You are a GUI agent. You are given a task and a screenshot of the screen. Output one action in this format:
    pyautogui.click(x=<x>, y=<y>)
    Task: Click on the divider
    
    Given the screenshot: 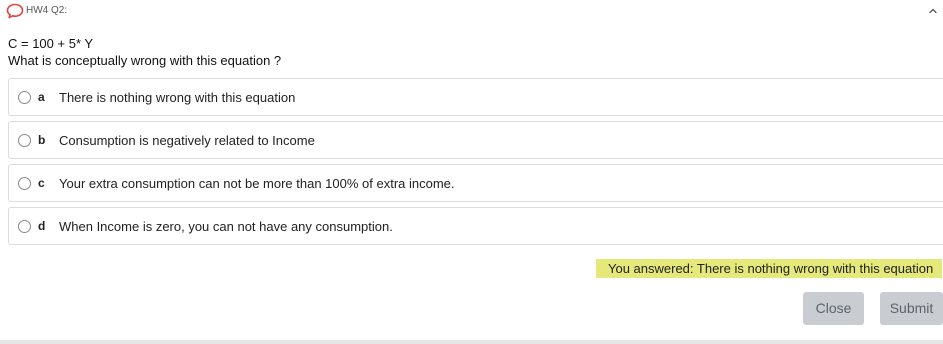 What is the action you would take?
    pyautogui.click(x=471, y=342)
    